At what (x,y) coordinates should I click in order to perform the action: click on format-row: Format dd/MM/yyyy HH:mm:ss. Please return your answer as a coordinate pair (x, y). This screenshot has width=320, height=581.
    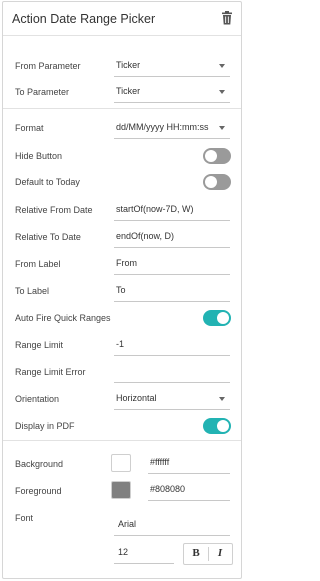
    Looking at the image, I should click on (122, 129).